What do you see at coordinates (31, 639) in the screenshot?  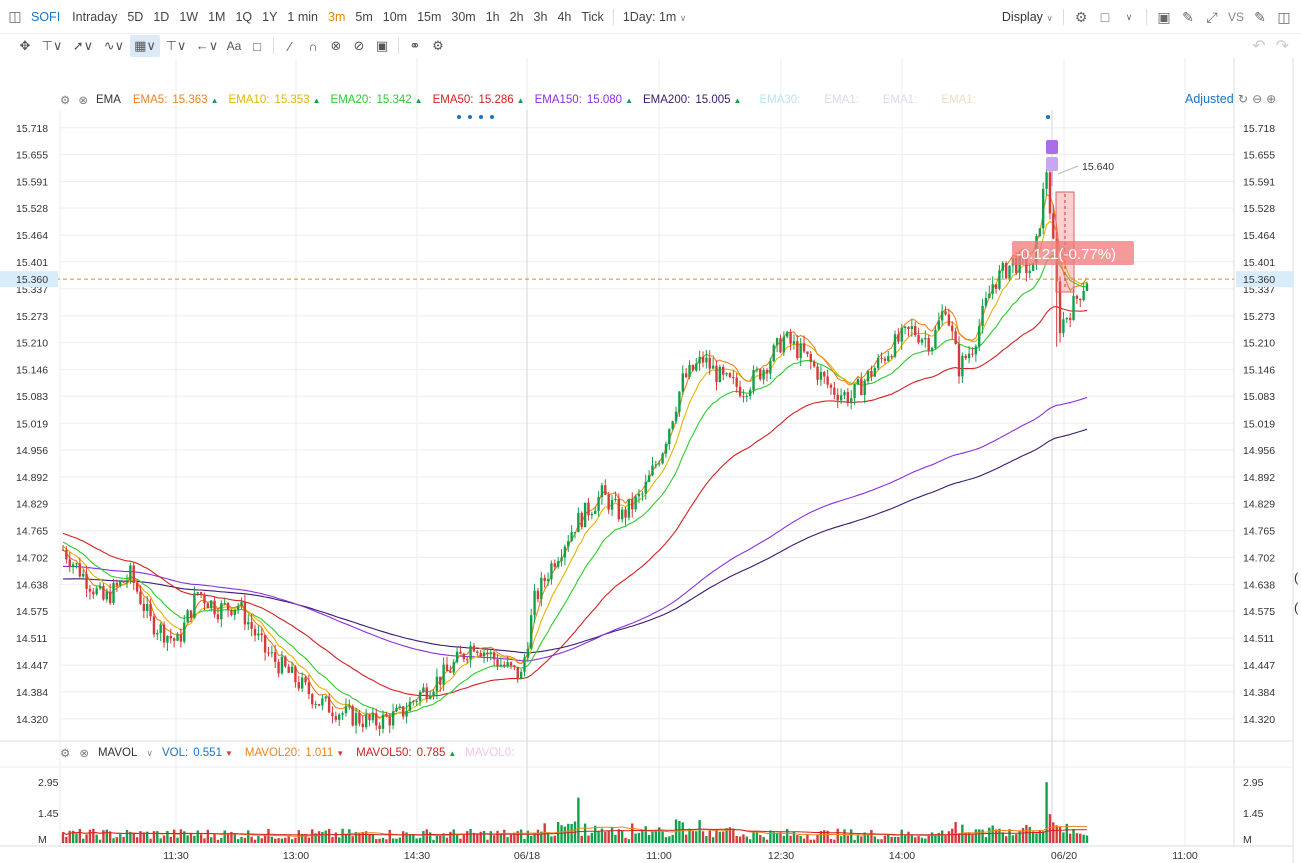 I see `price-tick-left: 14.511` at bounding box center [31, 639].